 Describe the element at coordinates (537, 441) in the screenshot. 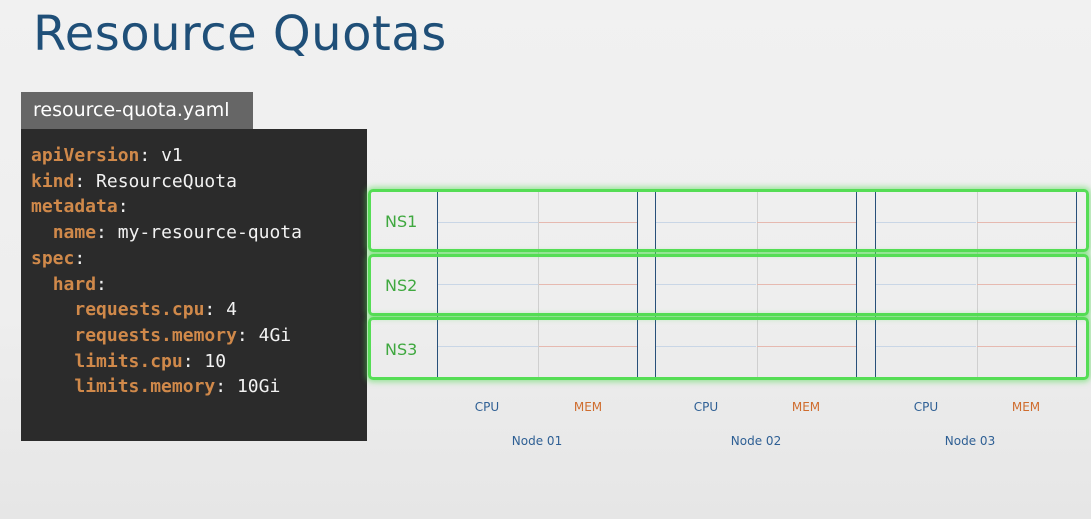

I see `node-label-01: Node 01` at that location.